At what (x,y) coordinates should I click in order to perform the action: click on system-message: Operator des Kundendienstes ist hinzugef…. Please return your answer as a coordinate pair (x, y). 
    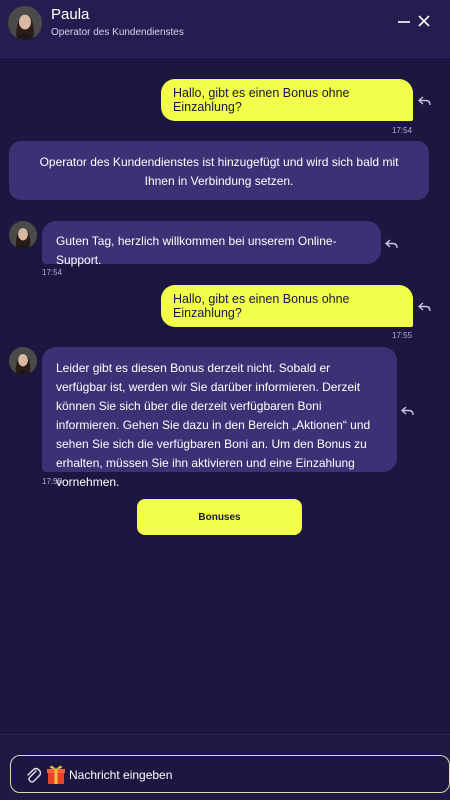
    Looking at the image, I should click on (219, 170).